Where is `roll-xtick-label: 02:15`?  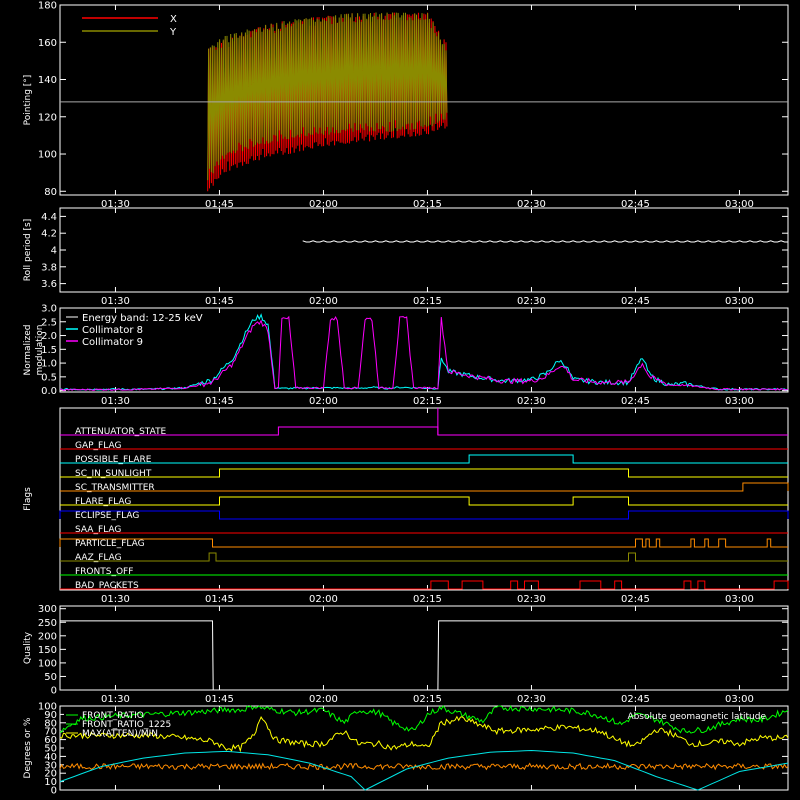 roll-xtick-label: 02:15 is located at coordinates (427, 301).